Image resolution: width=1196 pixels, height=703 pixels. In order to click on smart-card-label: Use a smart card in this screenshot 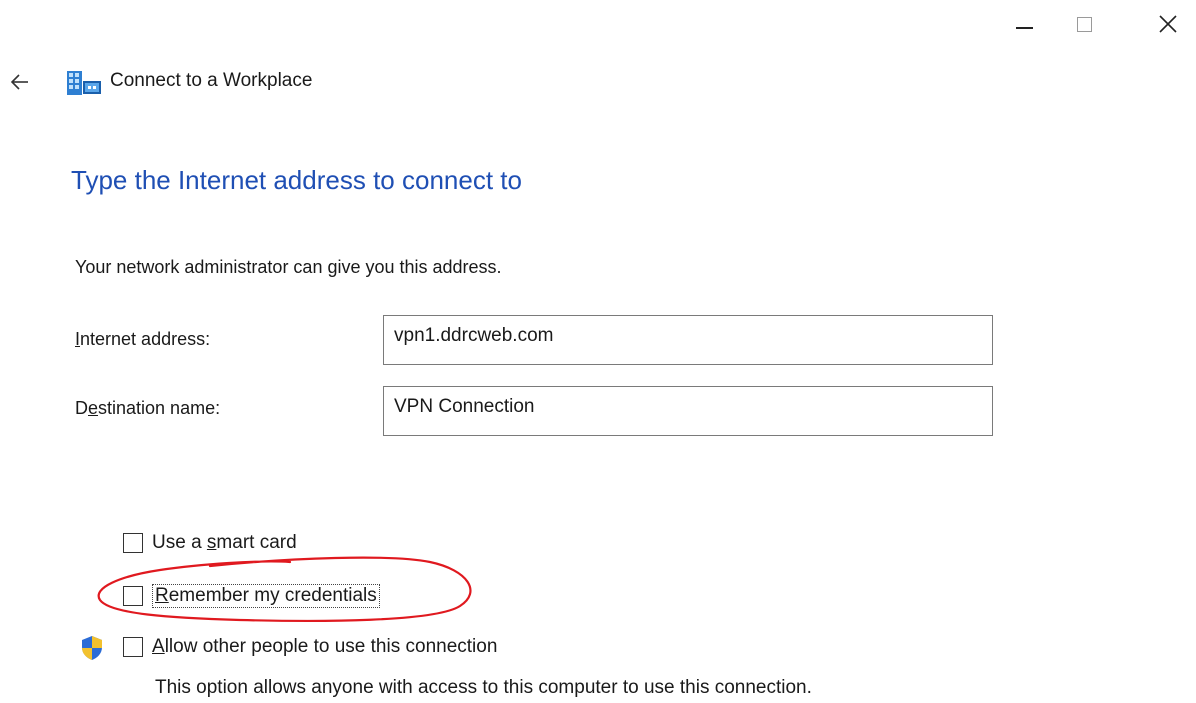, I will do `click(224, 542)`.